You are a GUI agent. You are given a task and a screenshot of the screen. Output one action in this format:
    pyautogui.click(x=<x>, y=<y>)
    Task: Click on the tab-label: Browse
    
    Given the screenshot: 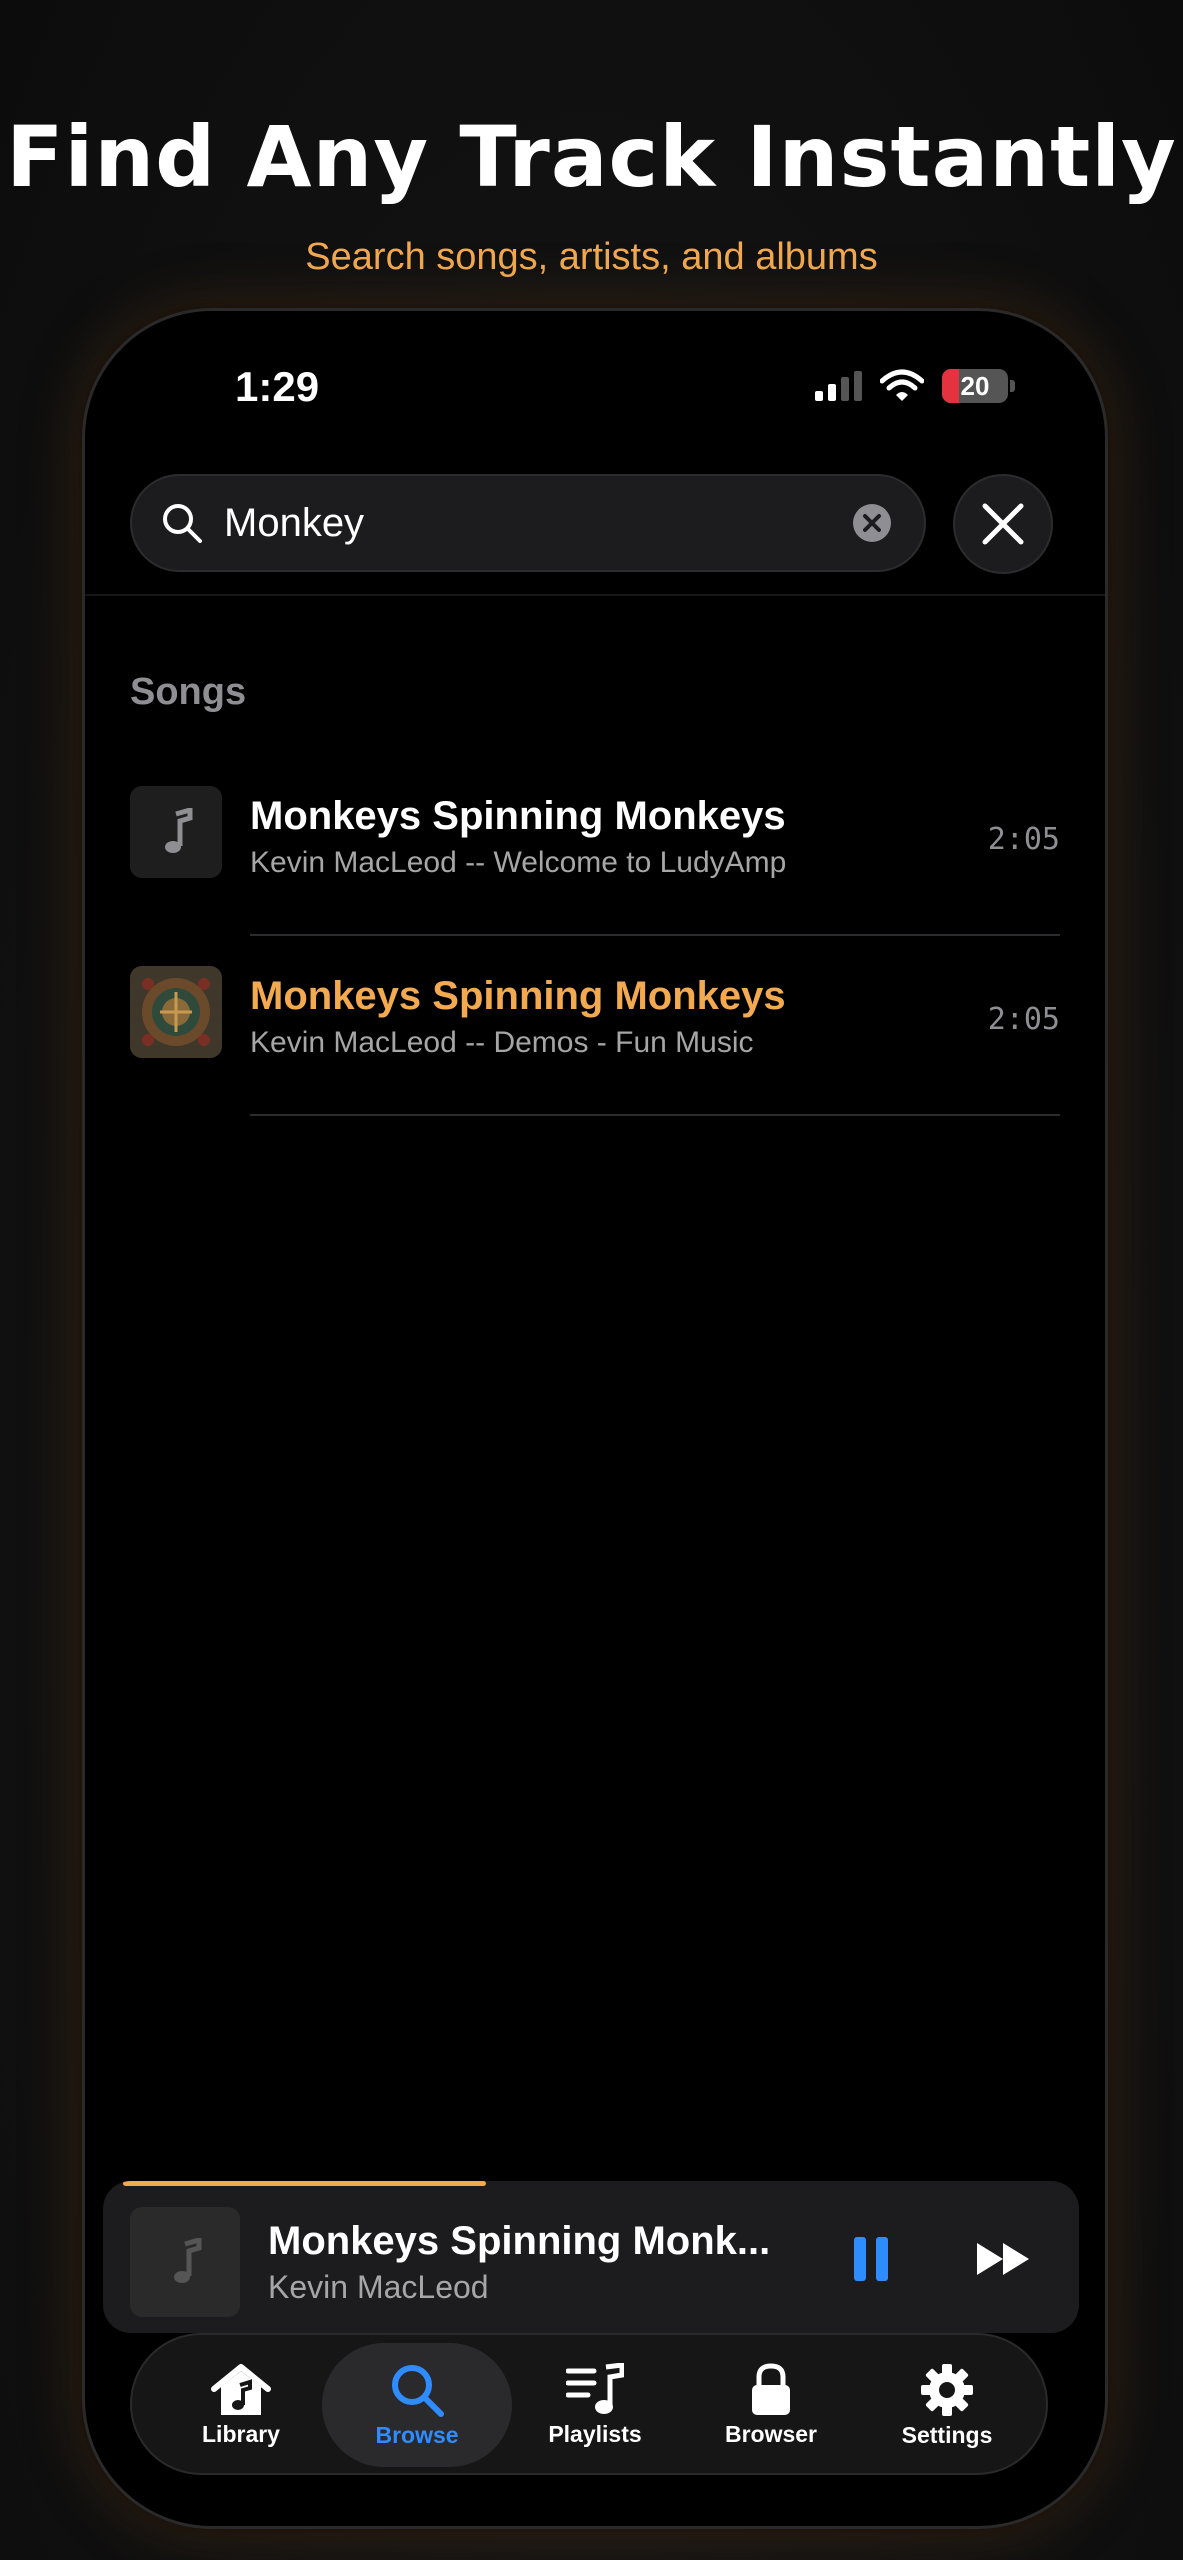 What is the action you would take?
    pyautogui.click(x=417, y=2434)
    